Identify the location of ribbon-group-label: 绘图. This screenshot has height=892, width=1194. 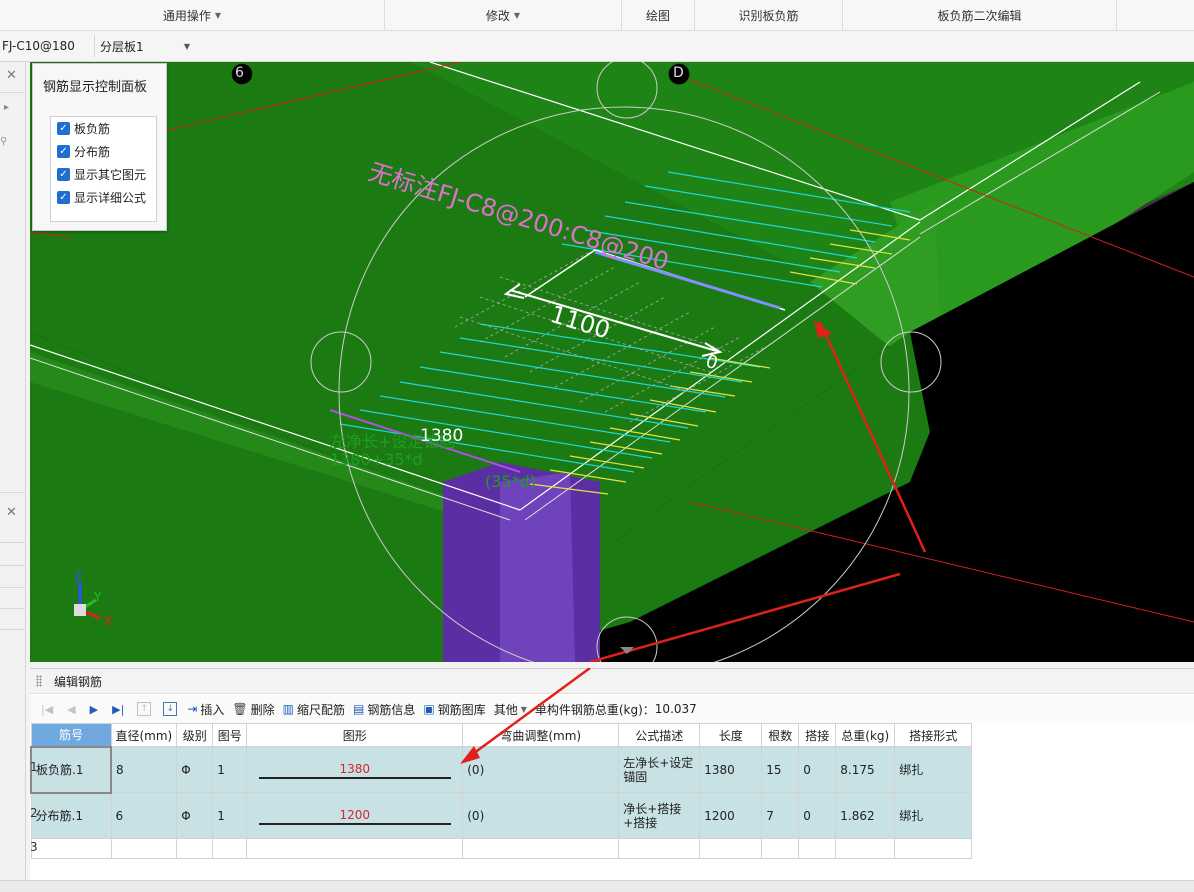
(657, 16).